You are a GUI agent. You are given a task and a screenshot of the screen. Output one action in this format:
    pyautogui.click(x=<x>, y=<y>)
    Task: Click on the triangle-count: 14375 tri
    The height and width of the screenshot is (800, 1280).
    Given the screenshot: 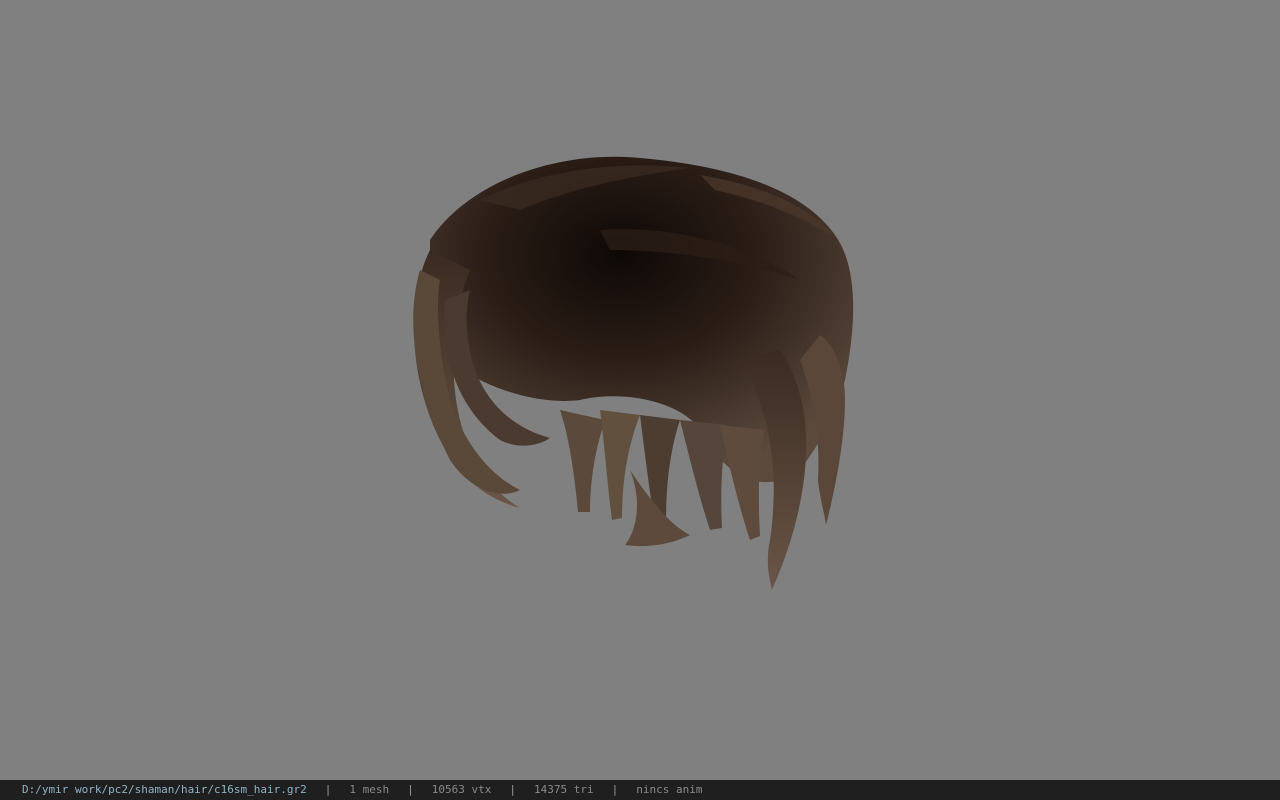 What is the action you would take?
    pyautogui.click(x=564, y=789)
    